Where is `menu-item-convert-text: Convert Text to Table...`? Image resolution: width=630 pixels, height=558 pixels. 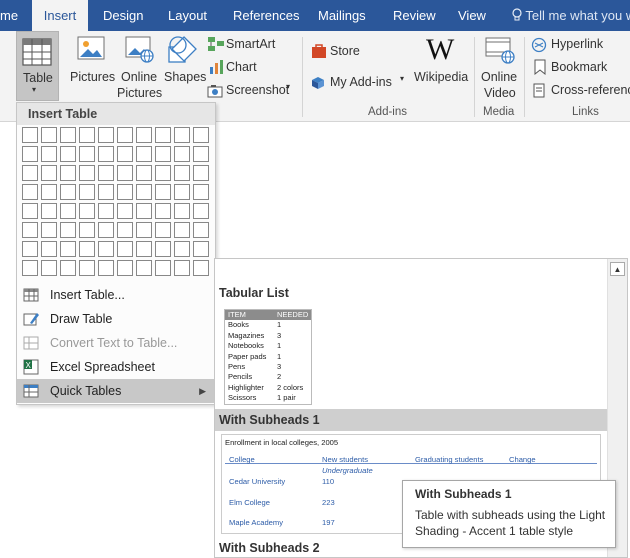 menu-item-convert-text: Convert Text to Table... is located at coordinates (116, 343).